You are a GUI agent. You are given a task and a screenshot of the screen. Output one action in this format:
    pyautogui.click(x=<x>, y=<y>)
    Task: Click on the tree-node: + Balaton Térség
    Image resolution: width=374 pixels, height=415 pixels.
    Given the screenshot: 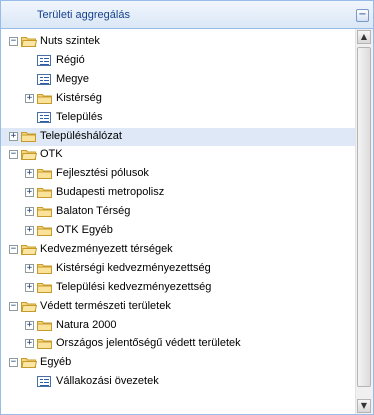 What is the action you would take?
    pyautogui.click(x=178, y=212)
    